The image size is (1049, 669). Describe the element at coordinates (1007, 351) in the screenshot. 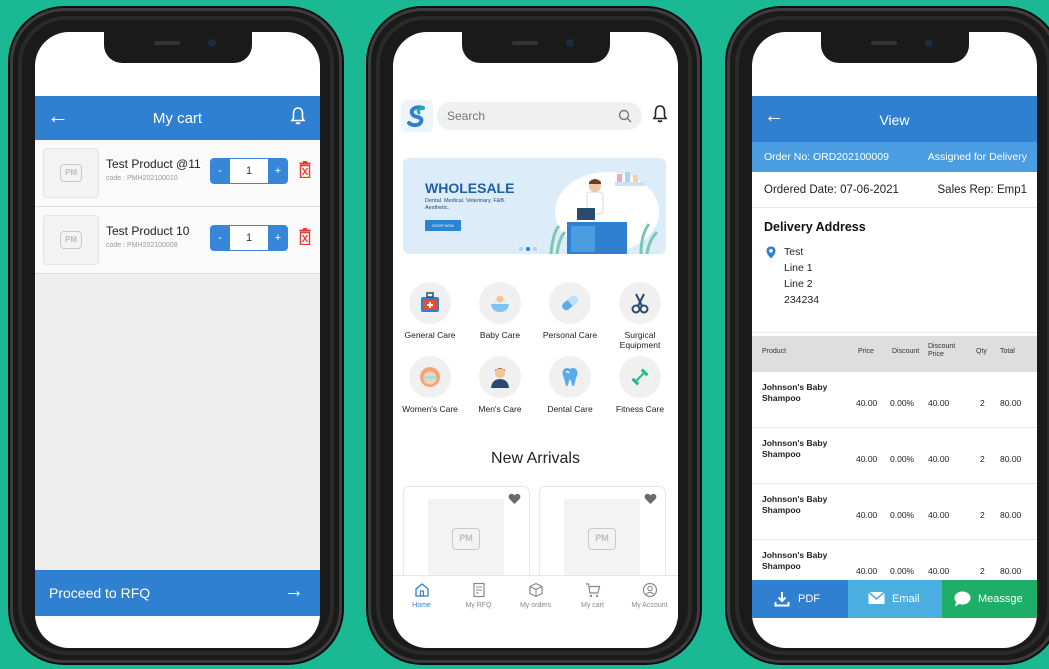

I see `column-header: Total` at that location.